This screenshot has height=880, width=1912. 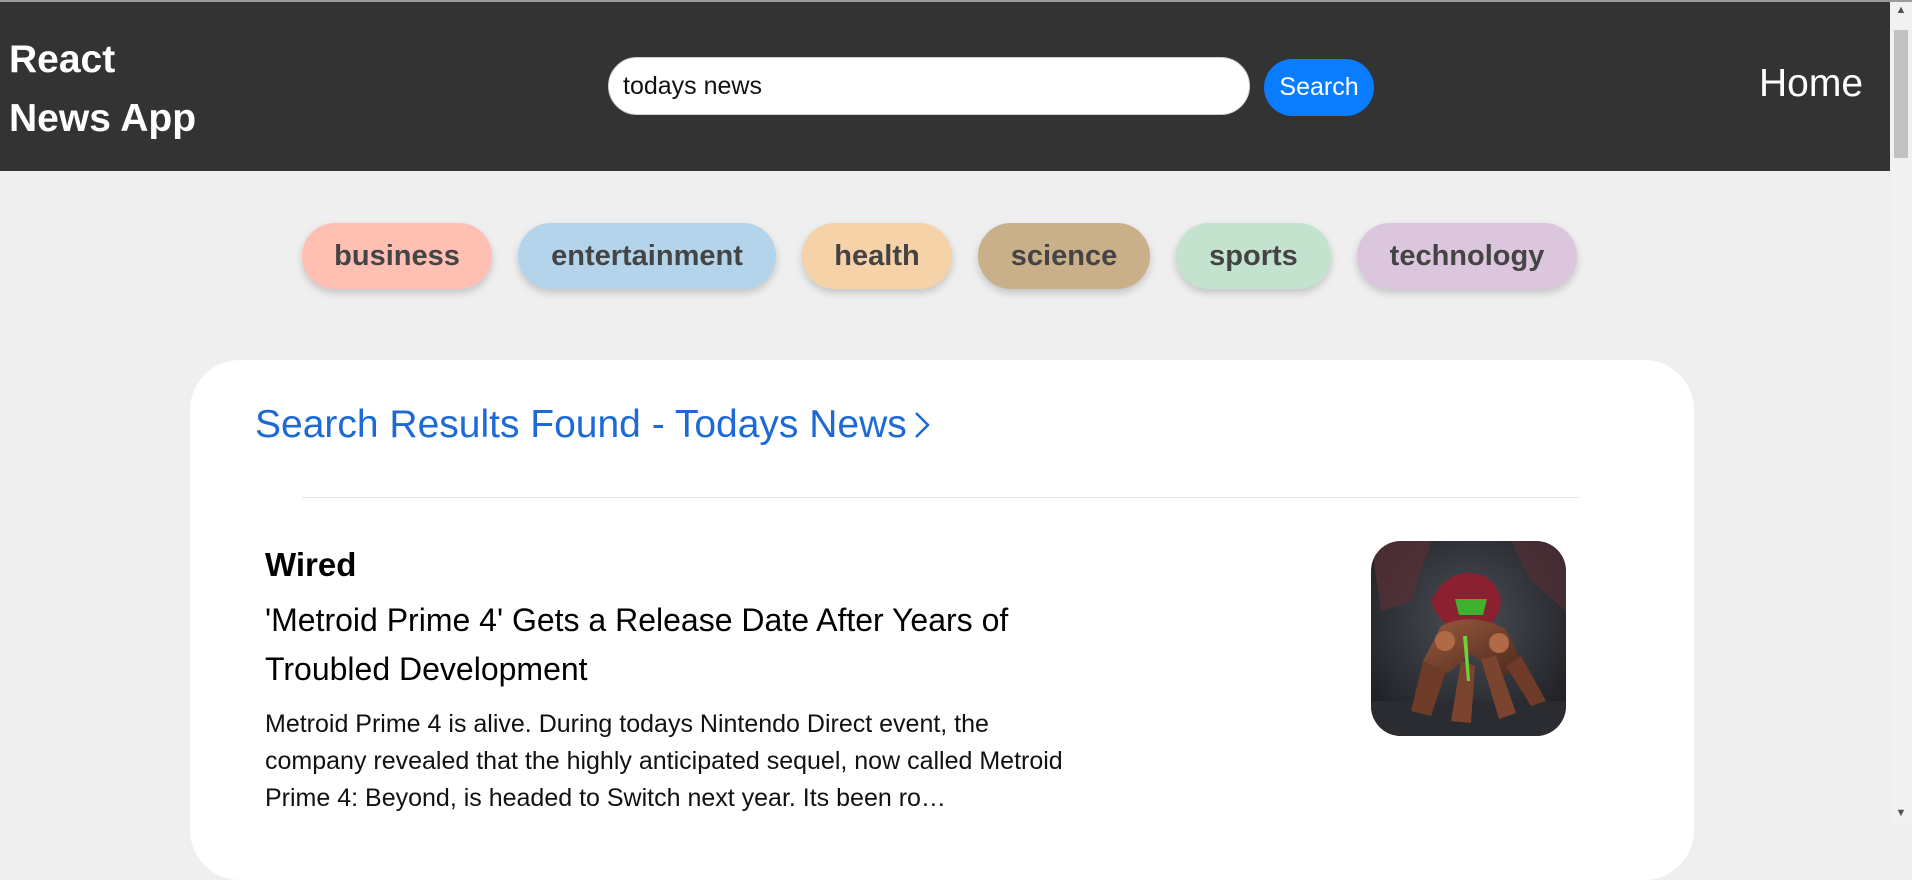 What do you see at coordinates (1467, 256) in the screenshot?
I see `category-technology: technology` at bounding box center [1467, 256].